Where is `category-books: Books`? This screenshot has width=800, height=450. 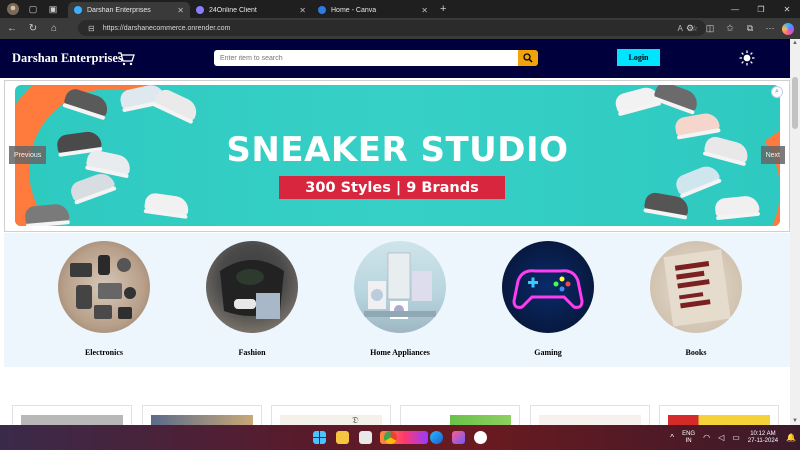 category-books: Books is located at coordinates (696, 299).